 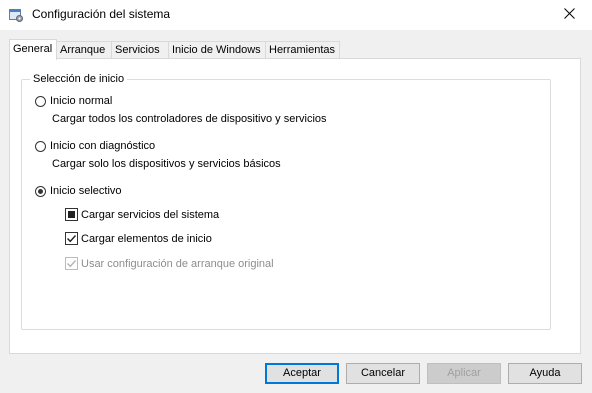 I want to click on load-system-services-checkbox, so click(x=71, y=214).